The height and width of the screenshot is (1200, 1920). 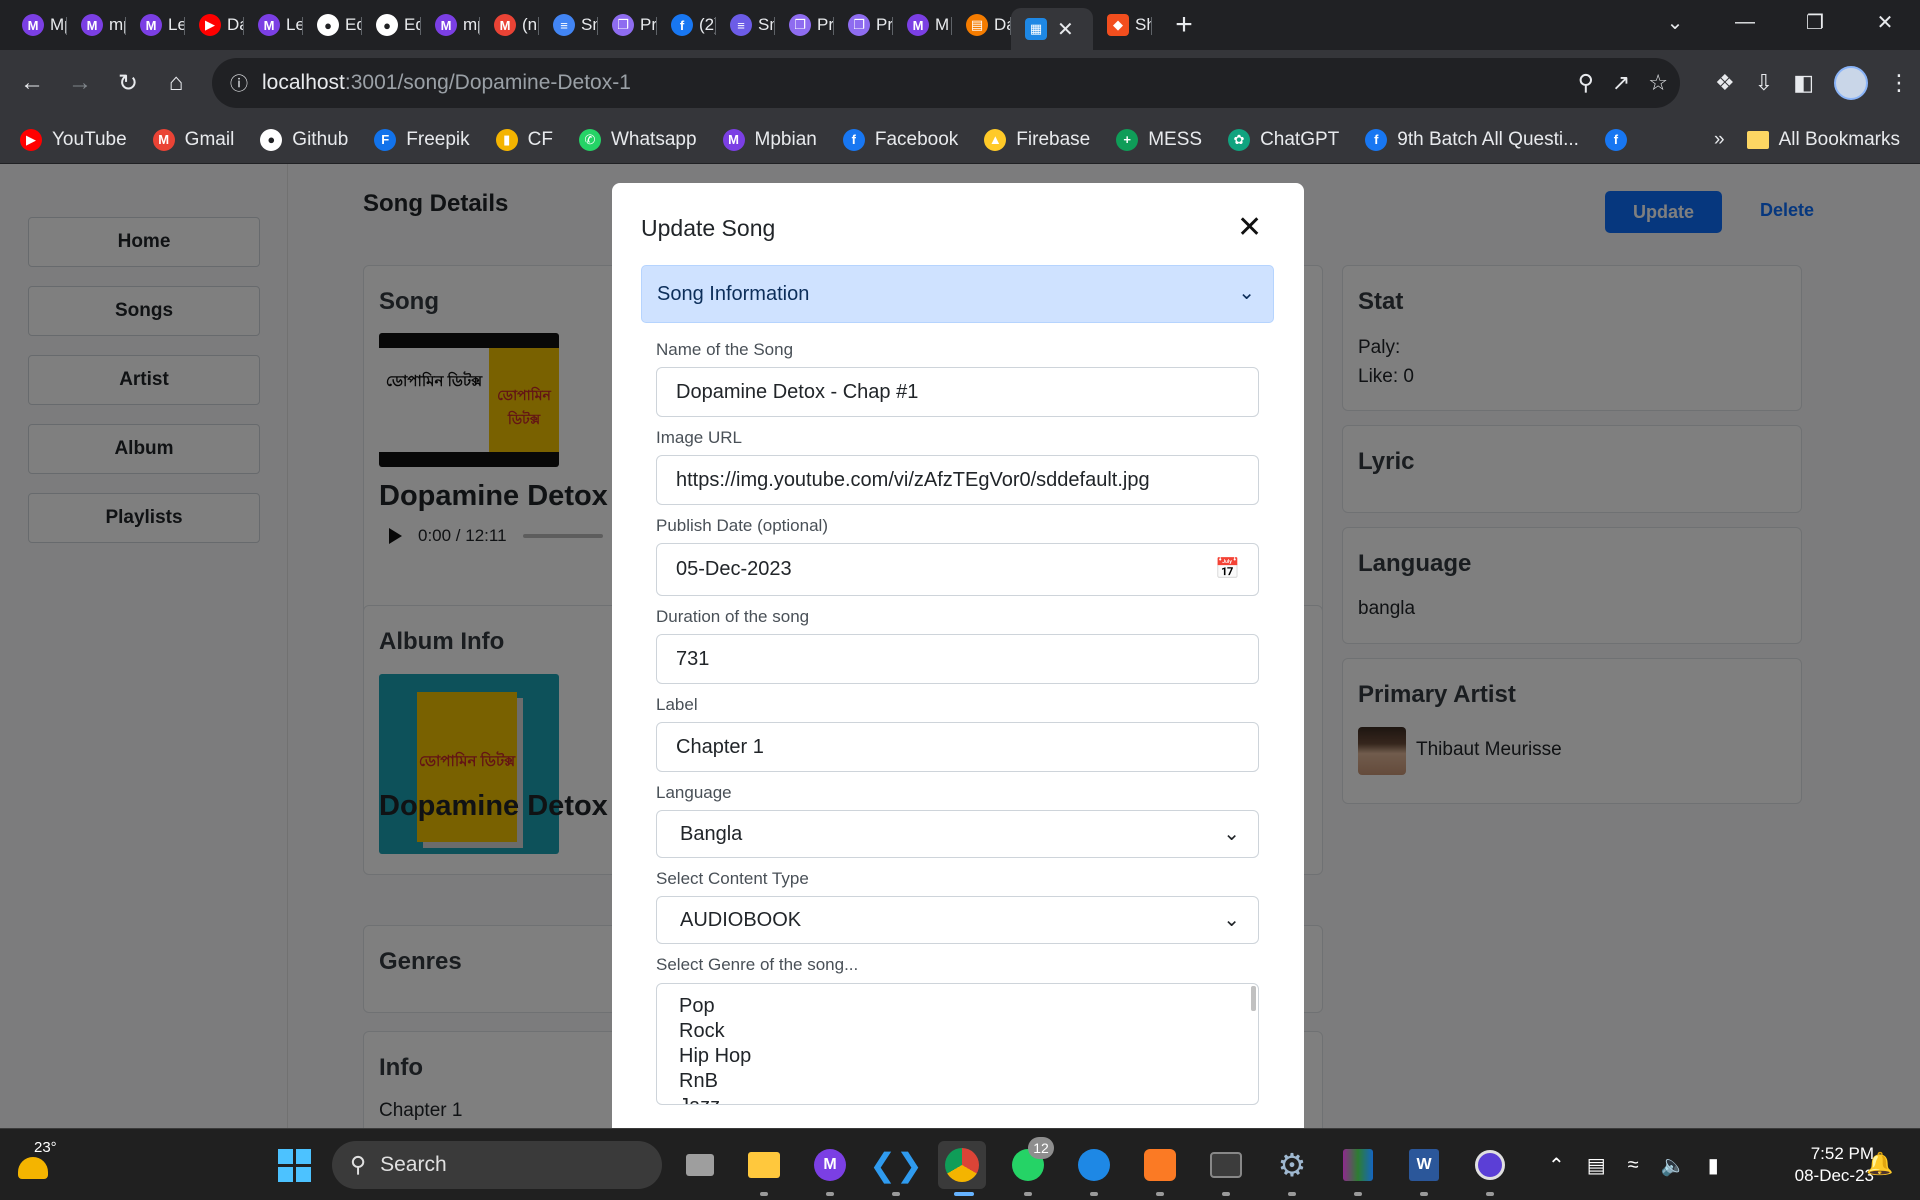 What do you see at coordinates (653, 139) in the screenshot?
I see `bookmark-label: Whatsapp` at bounding box center [653, 139].